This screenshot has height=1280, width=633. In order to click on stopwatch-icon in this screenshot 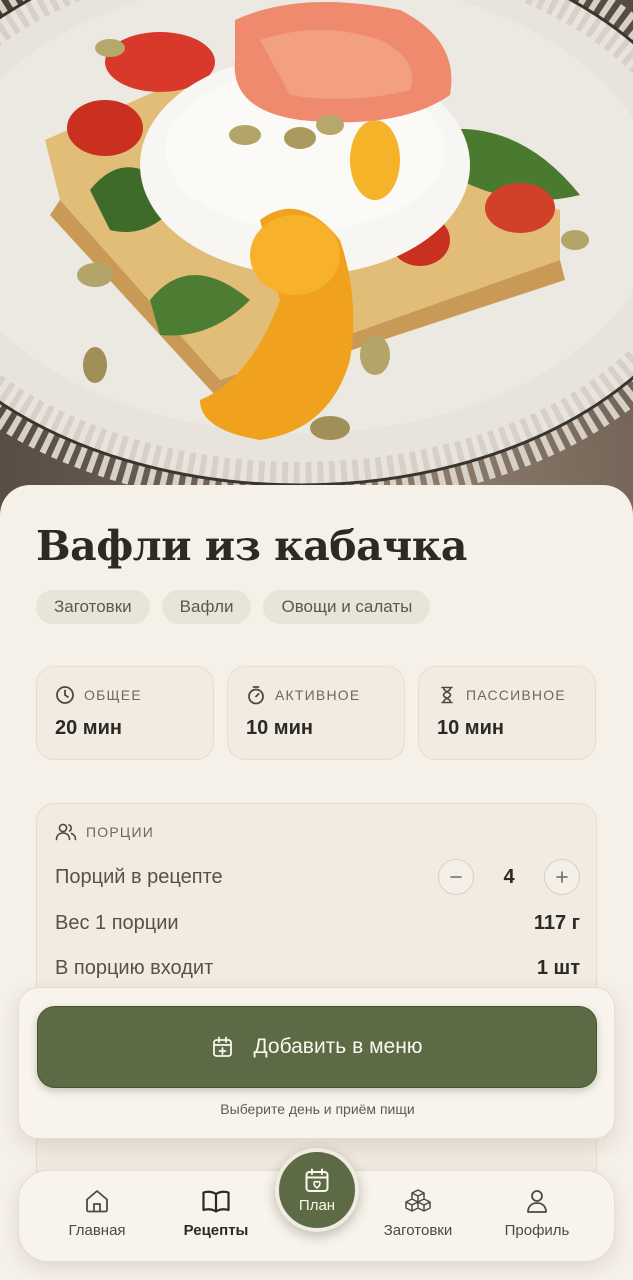, I will do `click(256, 695)`.